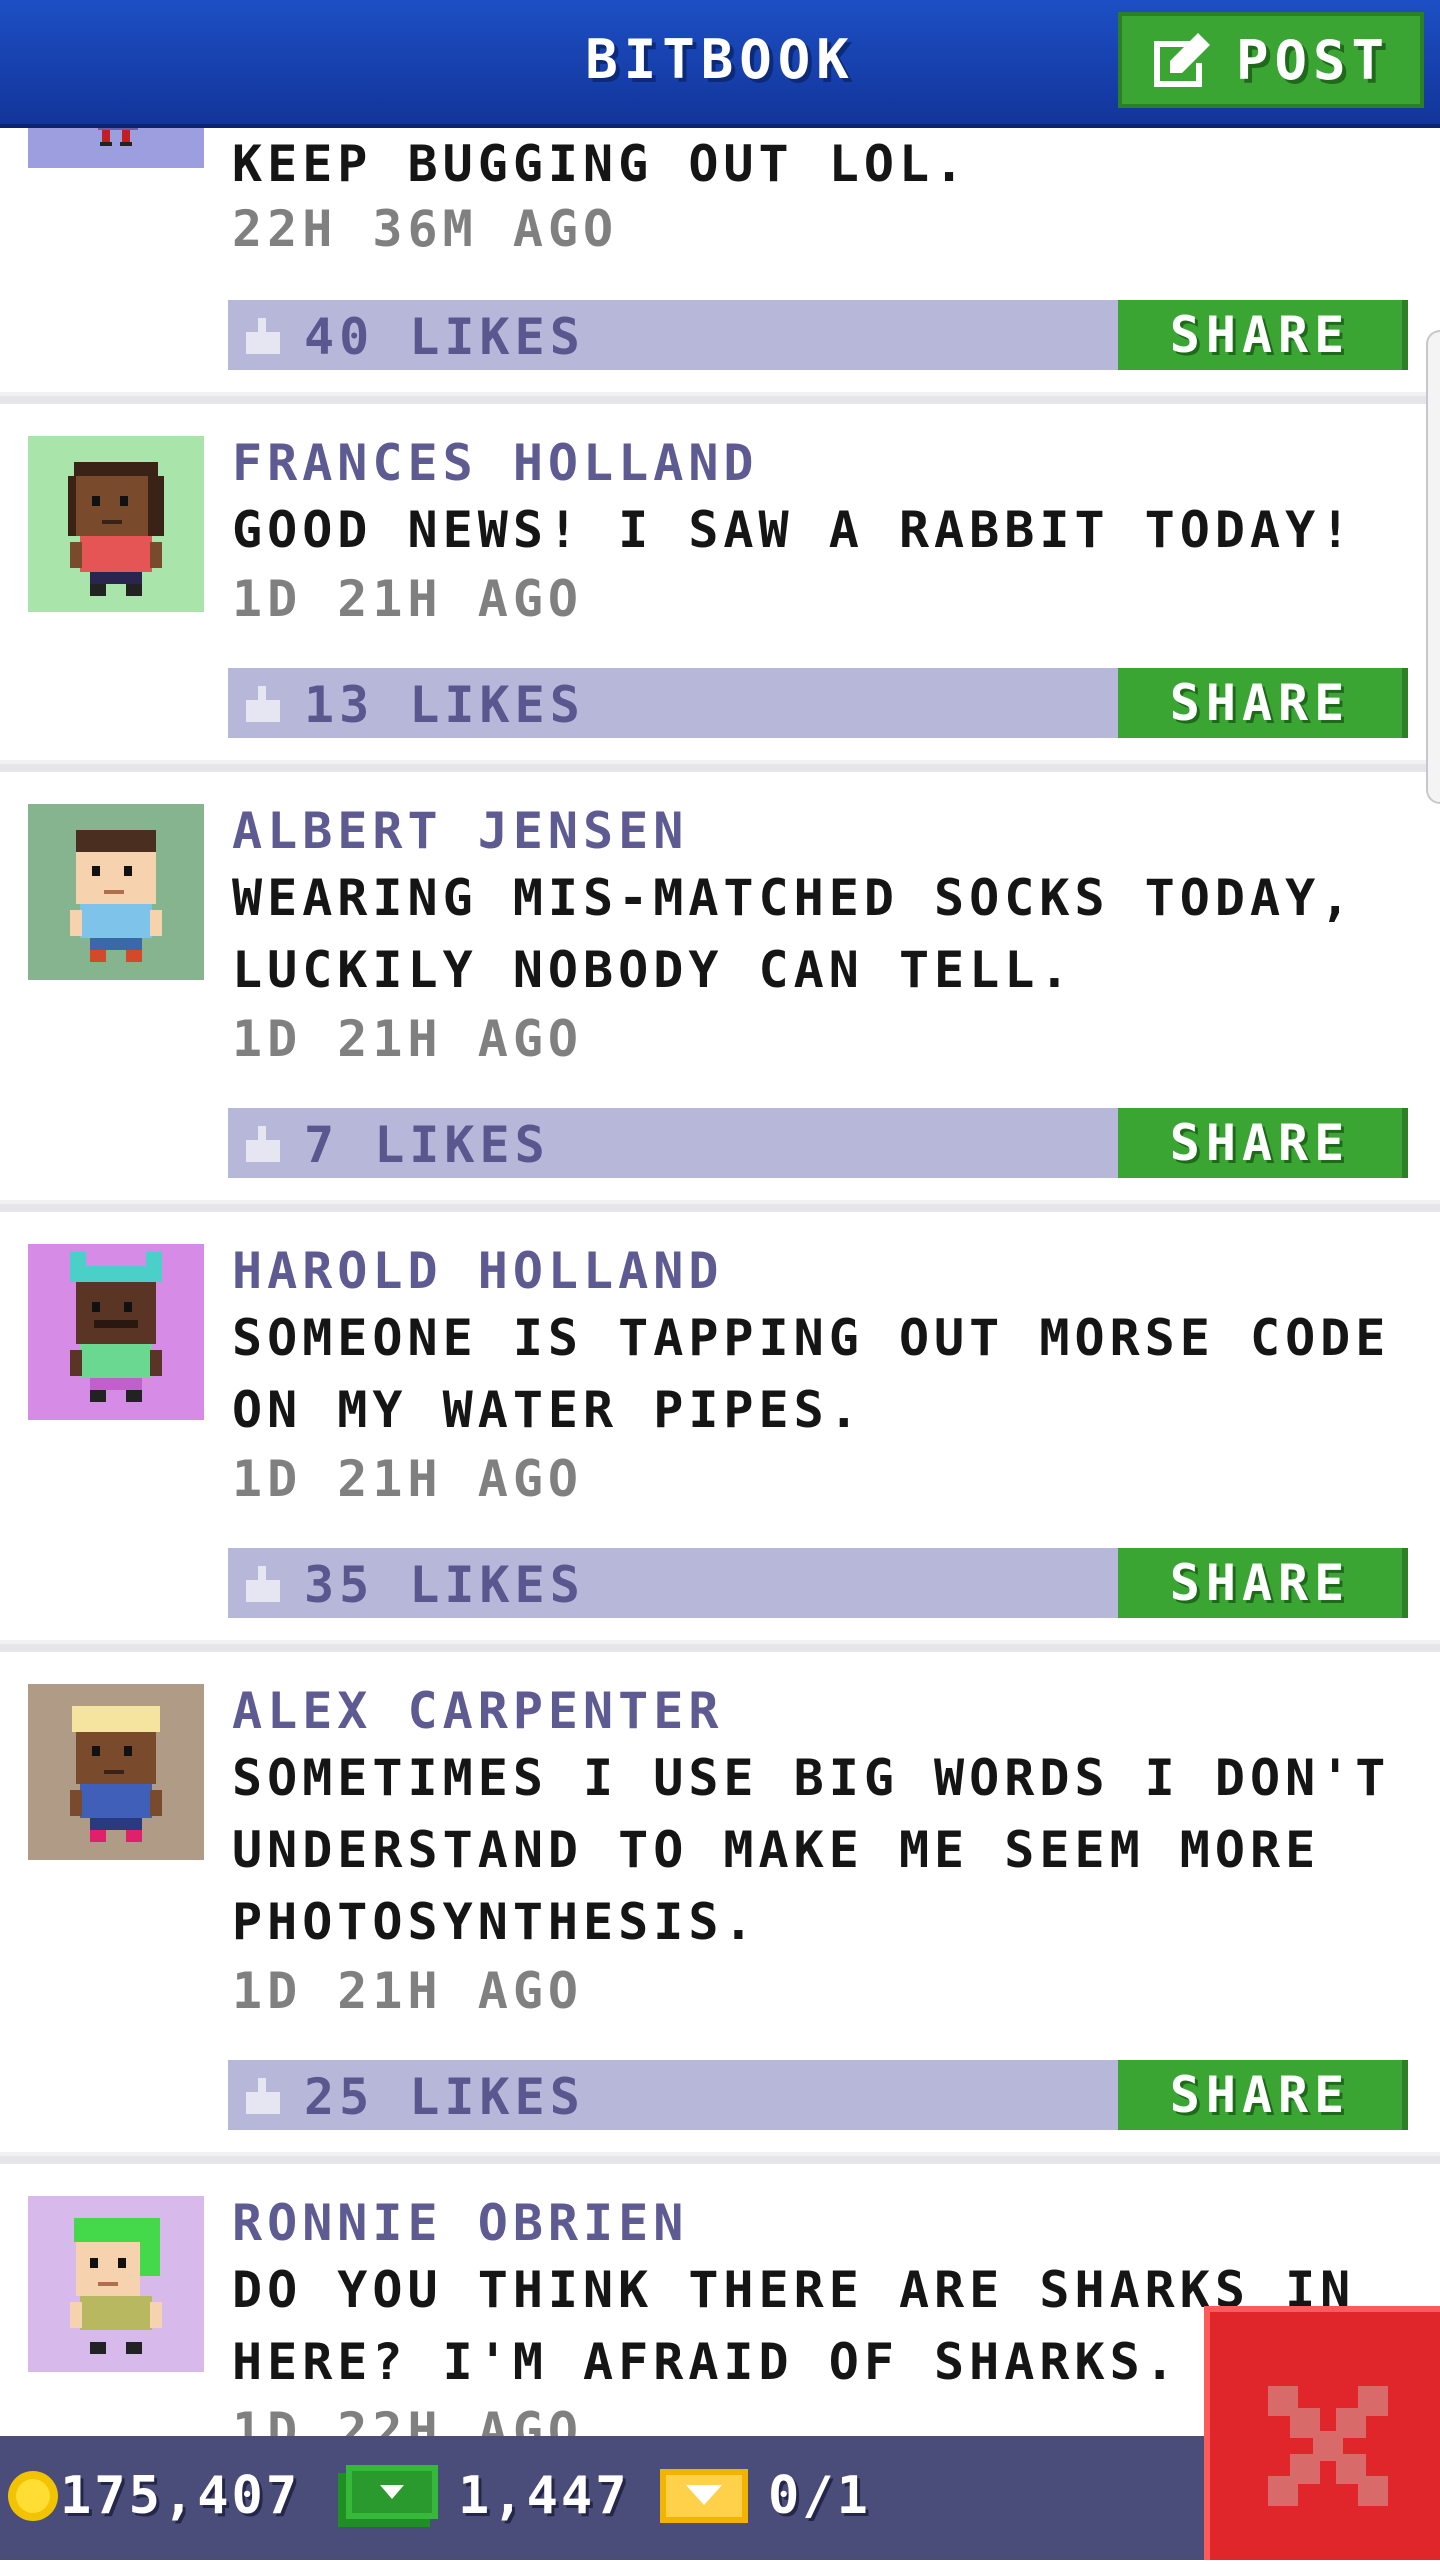 The height and width of the screenshot is (2564, 1440). What do you see at coordinates (601, 164) in the screenshot?
I see `post-text-line: KEEP BUGGING OUT LOL.` at bounding box center [601, 164].